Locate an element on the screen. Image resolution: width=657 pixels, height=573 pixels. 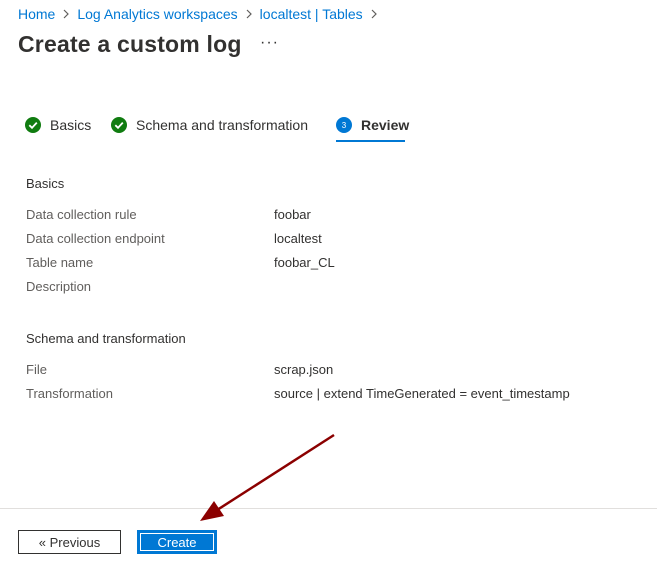
value-table-name: foobar_CL is located at coordinates (304, 262).